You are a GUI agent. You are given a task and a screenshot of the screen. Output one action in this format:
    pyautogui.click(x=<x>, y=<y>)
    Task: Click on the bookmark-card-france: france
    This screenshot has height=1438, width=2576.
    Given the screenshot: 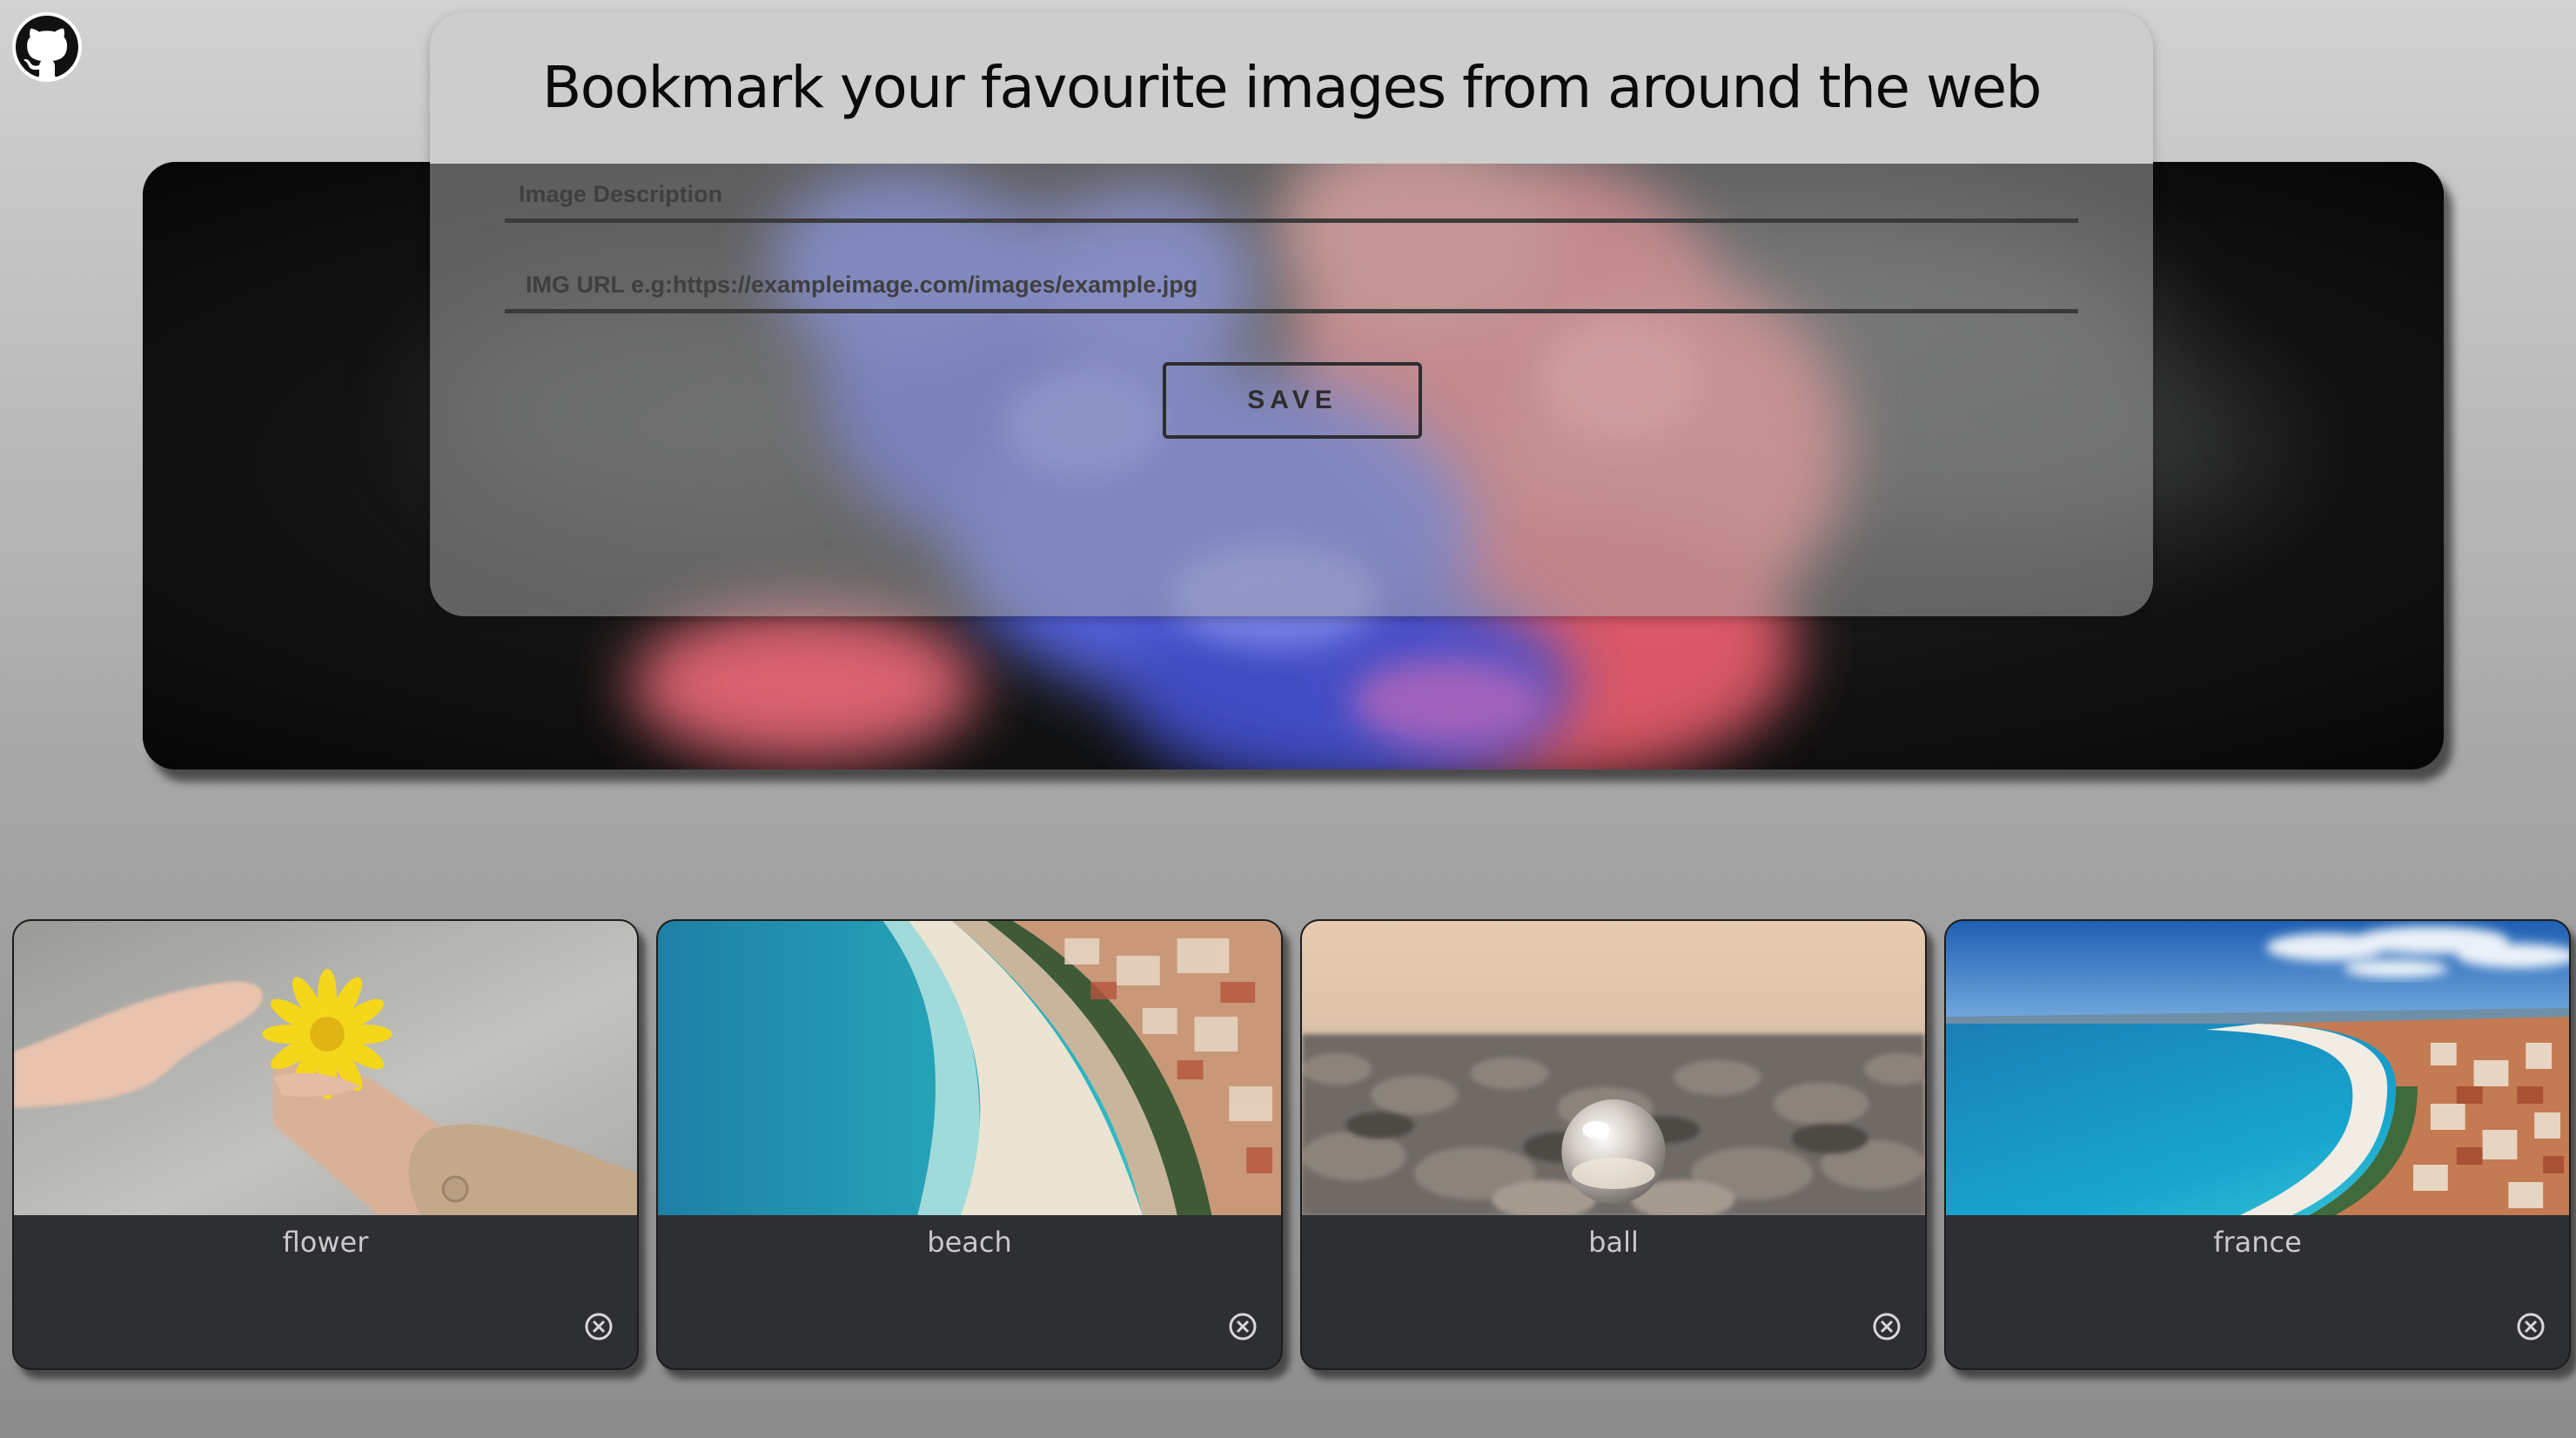 What is the action you would take?
    pyautogui.click(x=2257, y=1144)
    